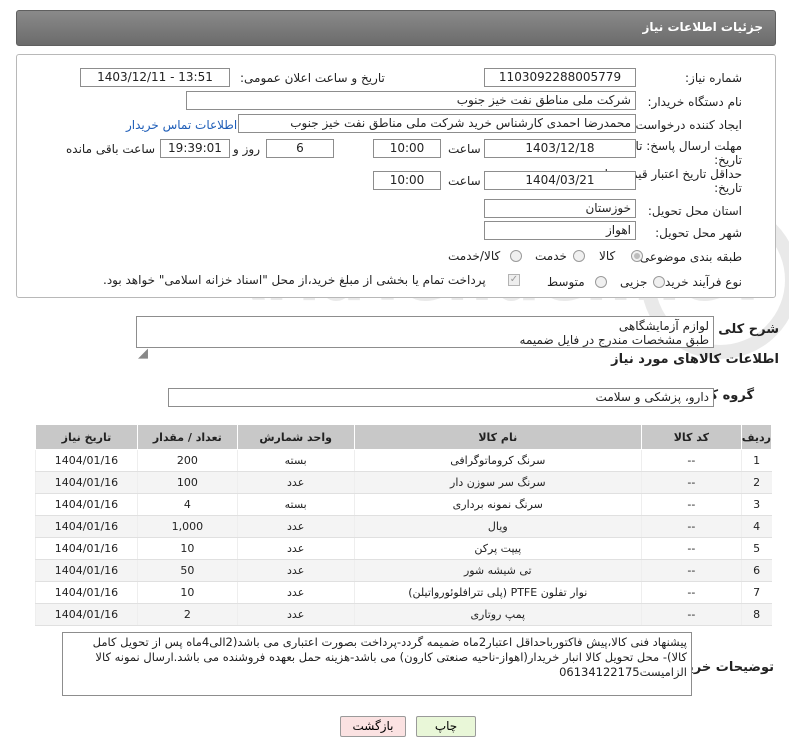  What do you see at coordinates (686, 125) in the screenshot?
I see `creator-label: ایجاد کننده درخواست:` at bounding box center [686, 125].